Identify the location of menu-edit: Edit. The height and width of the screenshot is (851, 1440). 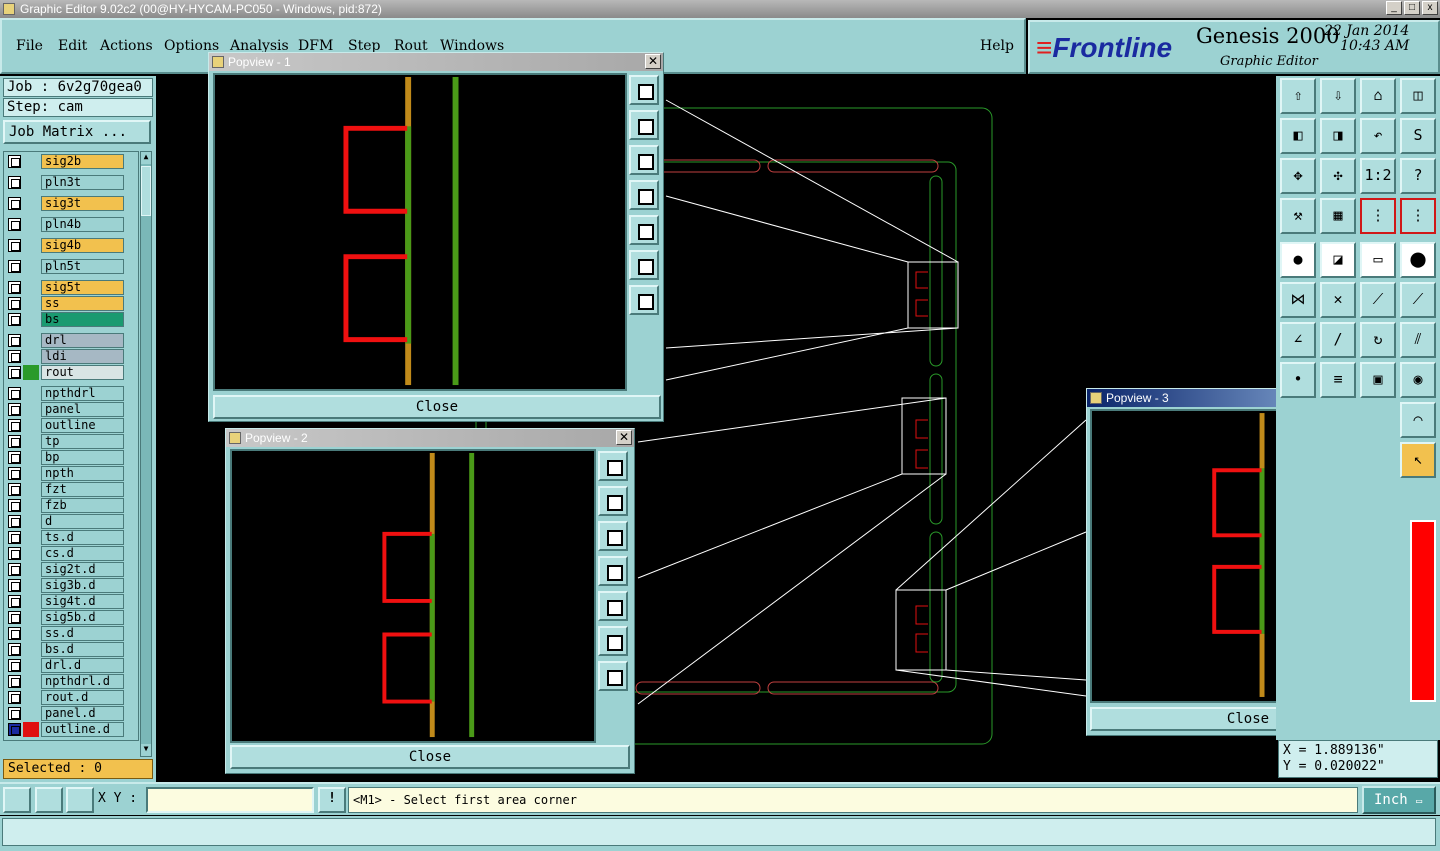
(72, 46).